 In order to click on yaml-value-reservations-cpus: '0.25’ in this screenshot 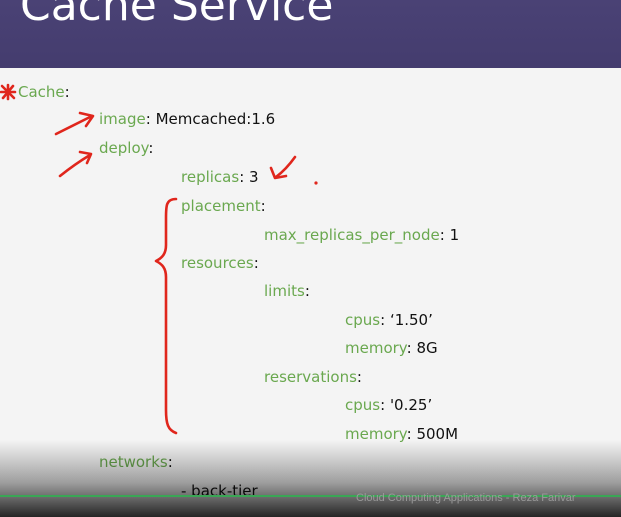, I will do `click(411, 405)`.